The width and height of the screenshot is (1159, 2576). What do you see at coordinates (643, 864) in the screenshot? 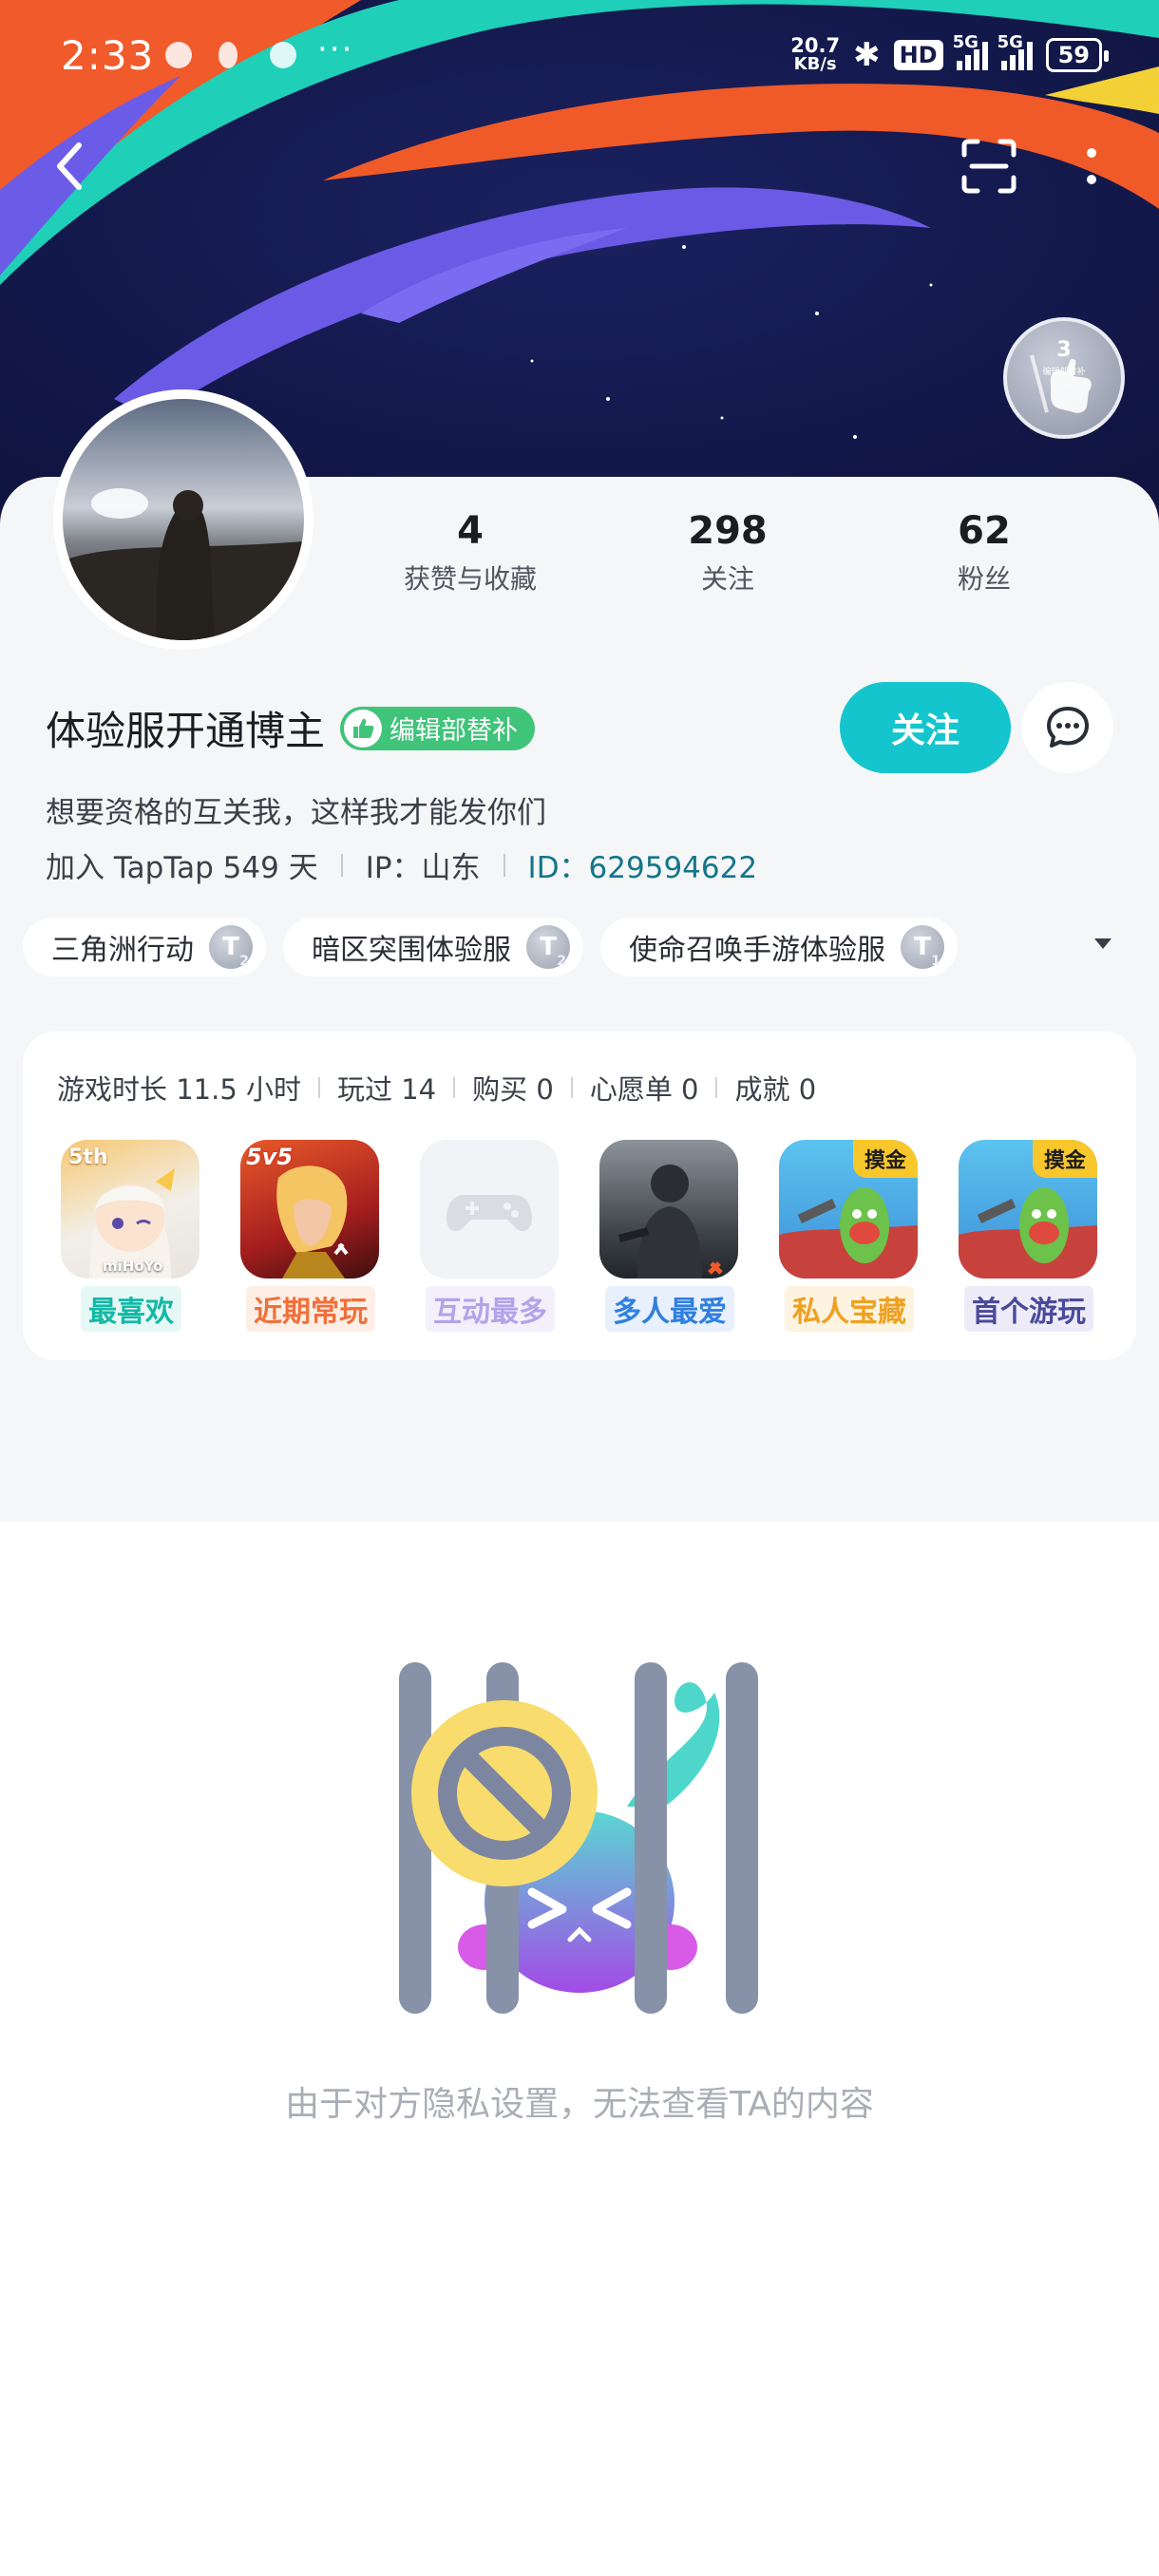
I see `user-id: ID：629594622` at bounding box center [643, 864].